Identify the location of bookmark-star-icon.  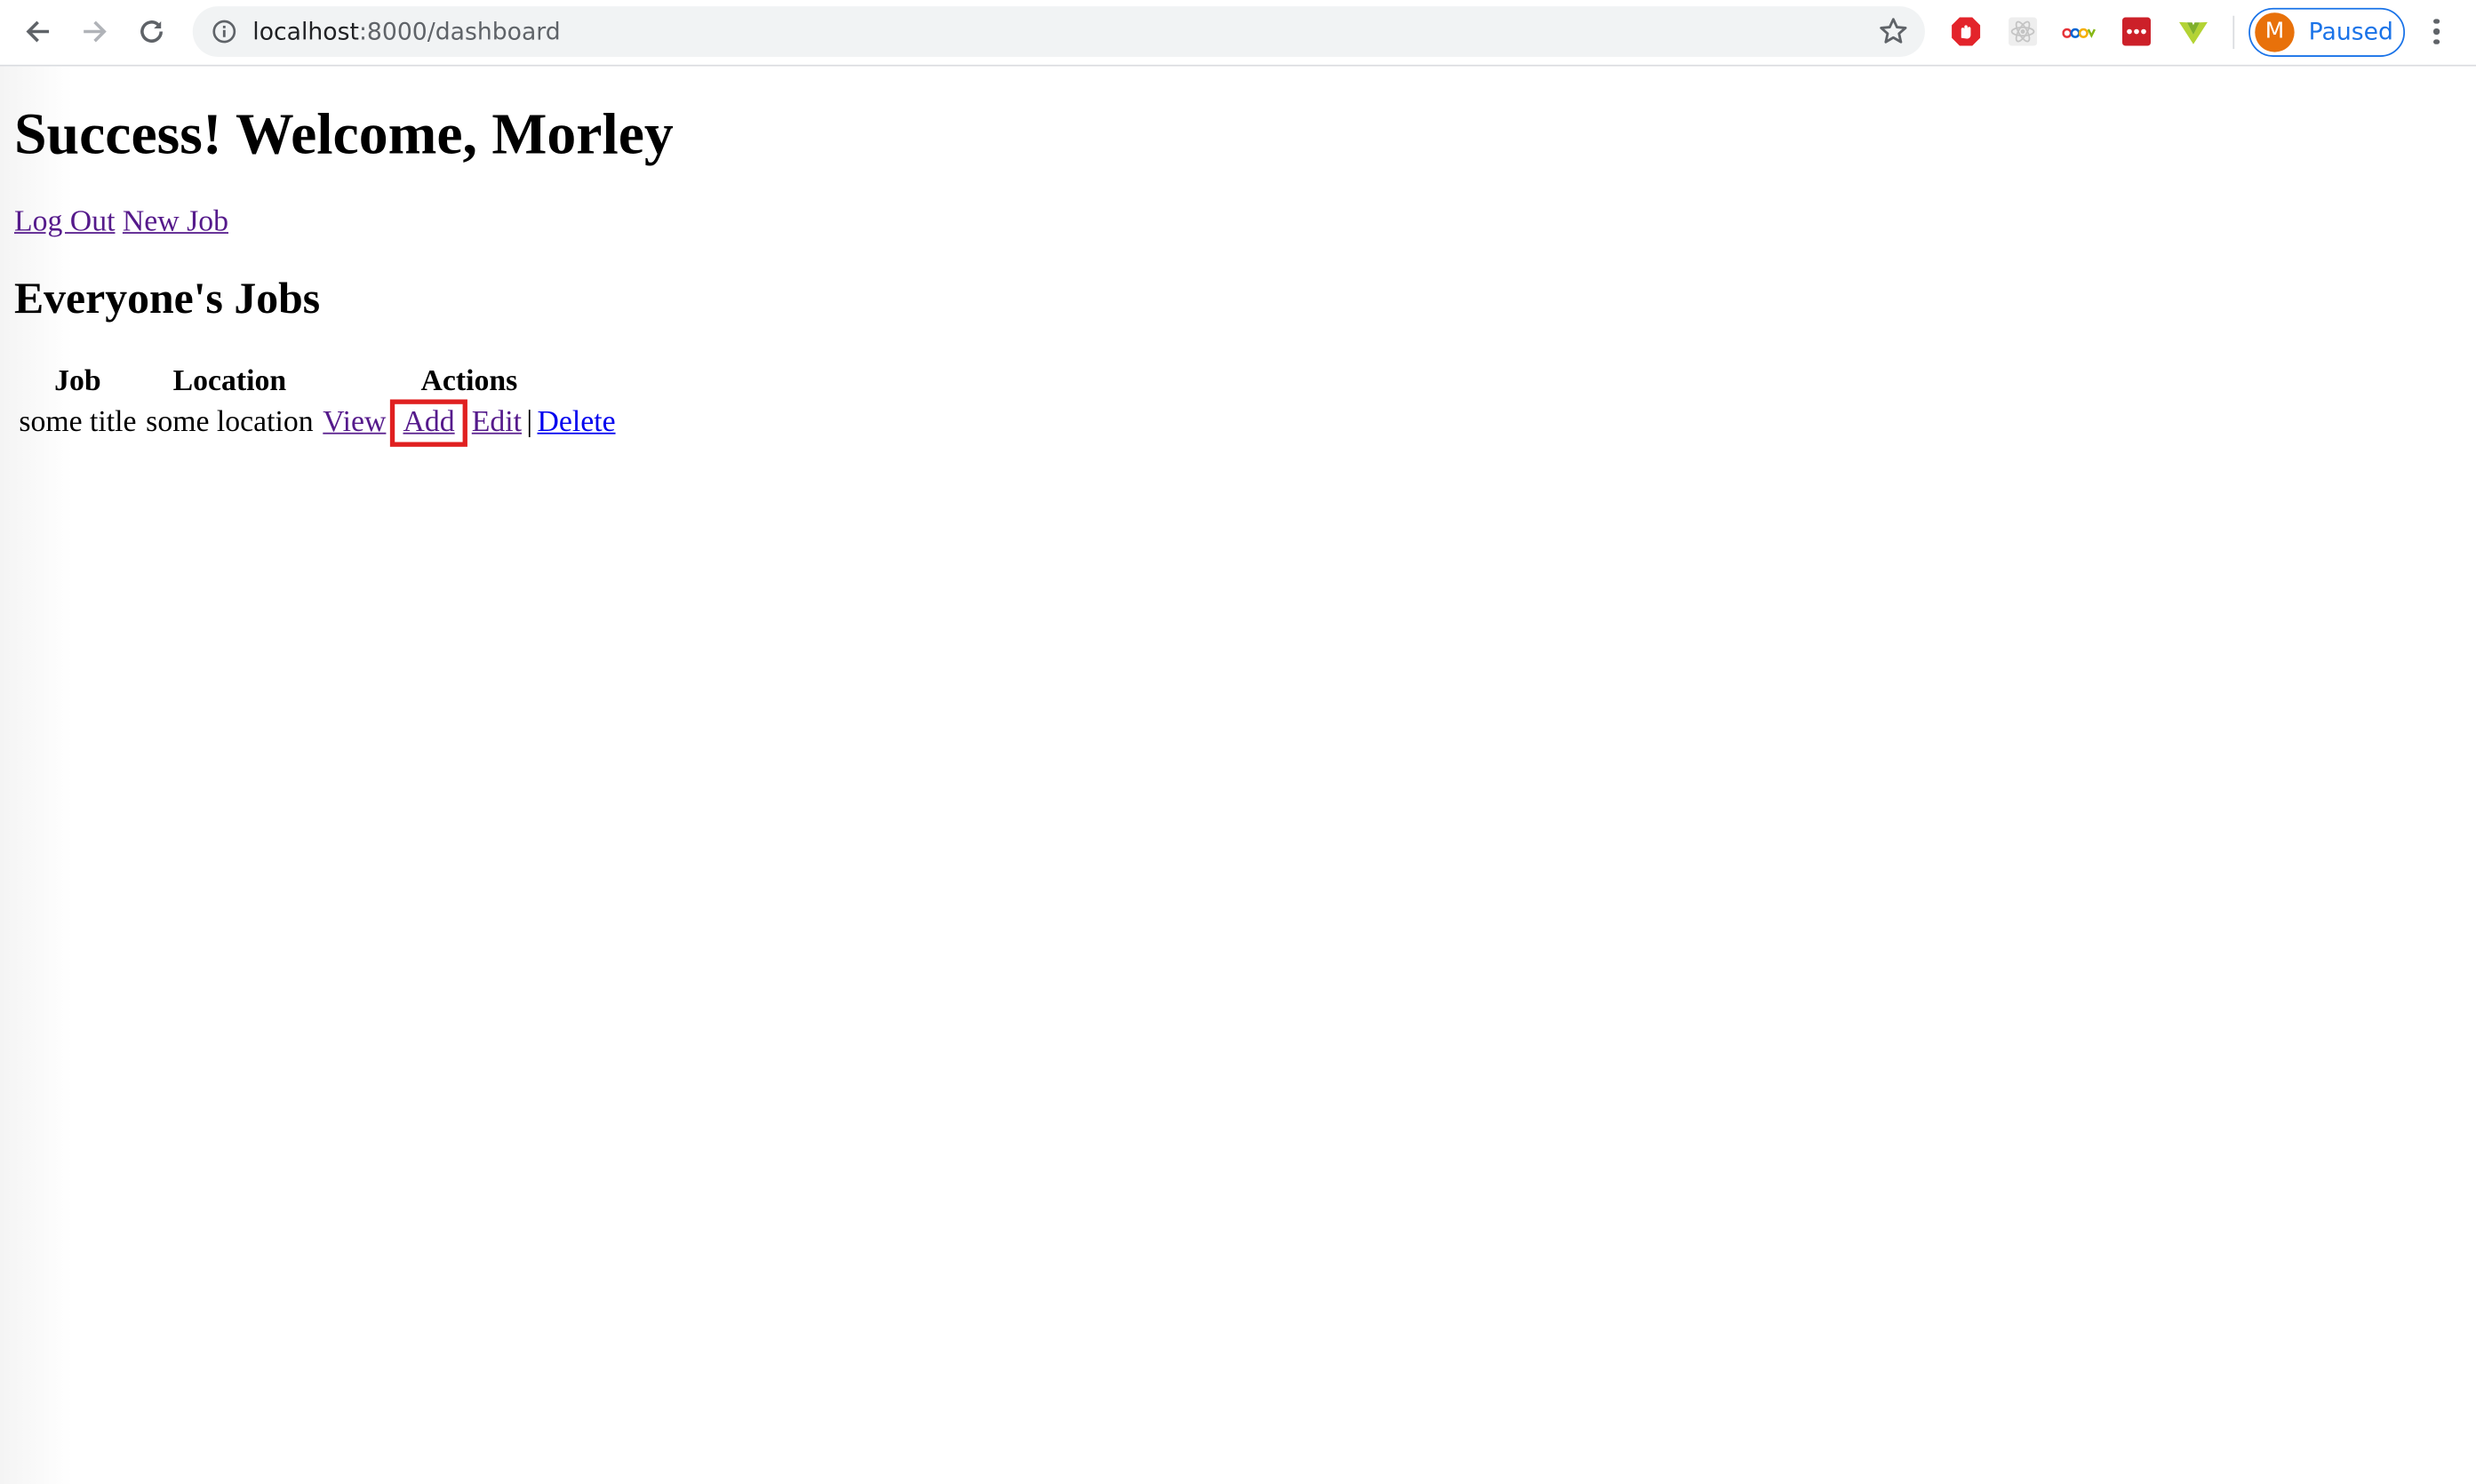
(1894, 32).